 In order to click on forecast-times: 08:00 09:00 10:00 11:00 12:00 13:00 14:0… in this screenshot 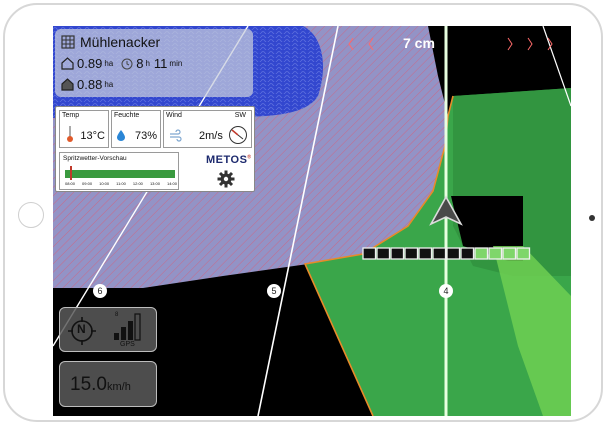, I will do `click(121, 183)`.